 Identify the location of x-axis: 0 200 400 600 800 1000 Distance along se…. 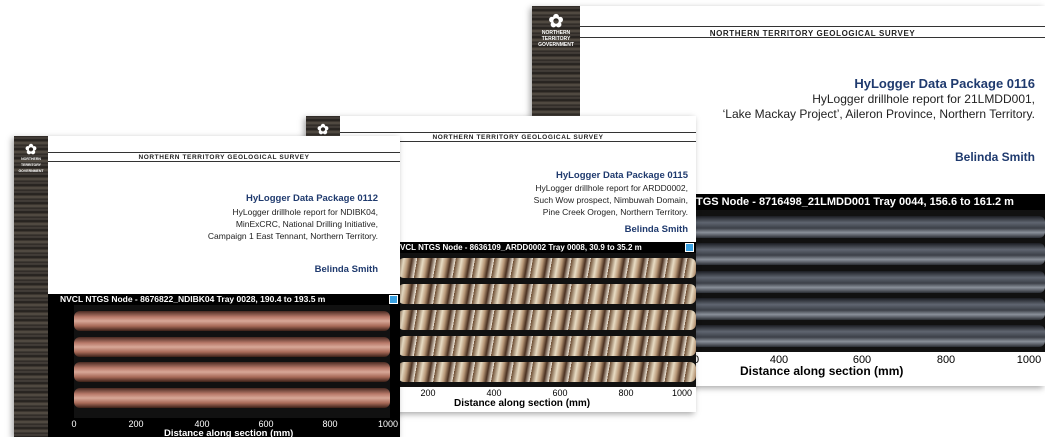
(224, 427).